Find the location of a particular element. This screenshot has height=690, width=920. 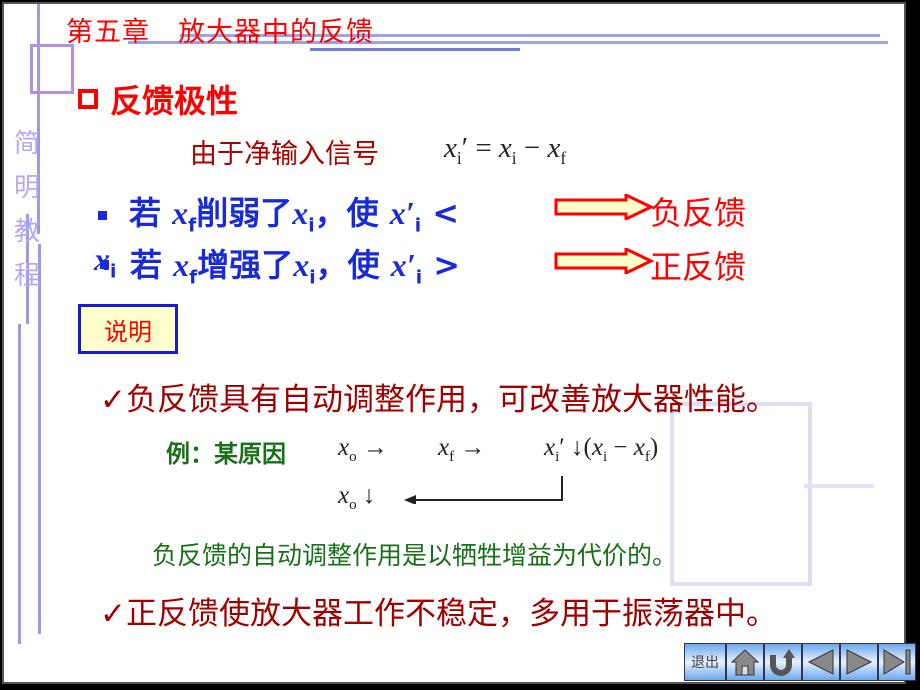

example-chain-2: xf → is located at coordinates (462, 449).